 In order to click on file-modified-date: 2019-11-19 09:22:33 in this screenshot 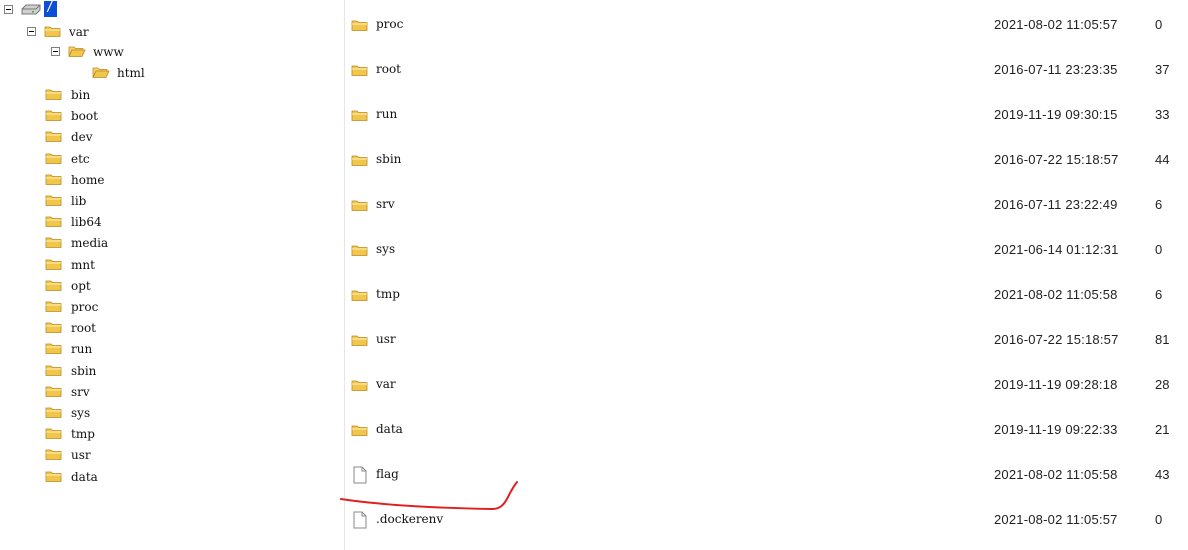, I will do `click(1056, 429)`.